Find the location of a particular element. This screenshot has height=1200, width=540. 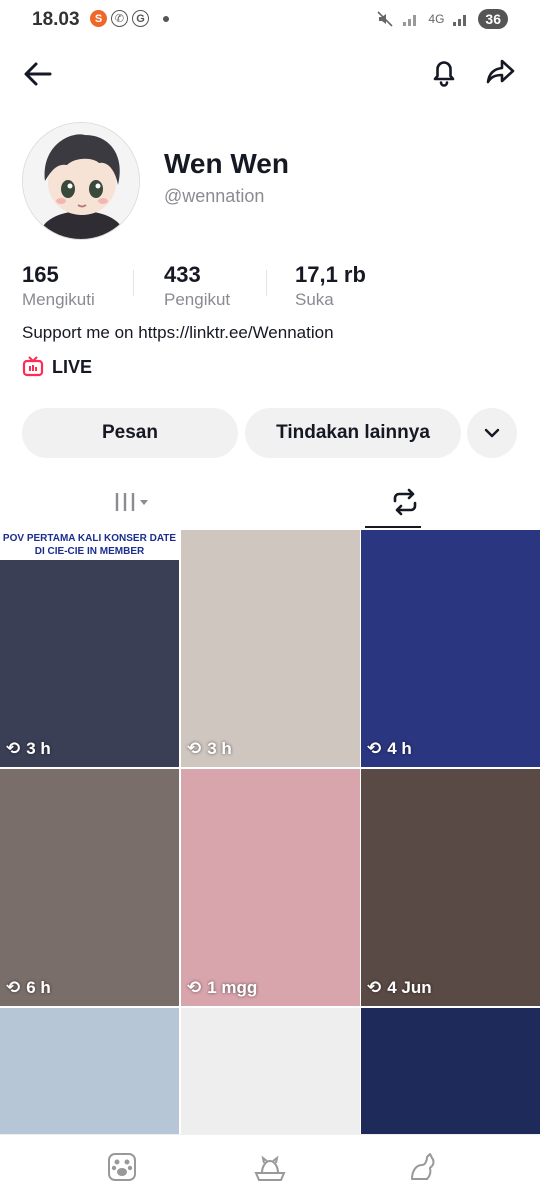

paw-icon is located at coordinates (122, 1167).